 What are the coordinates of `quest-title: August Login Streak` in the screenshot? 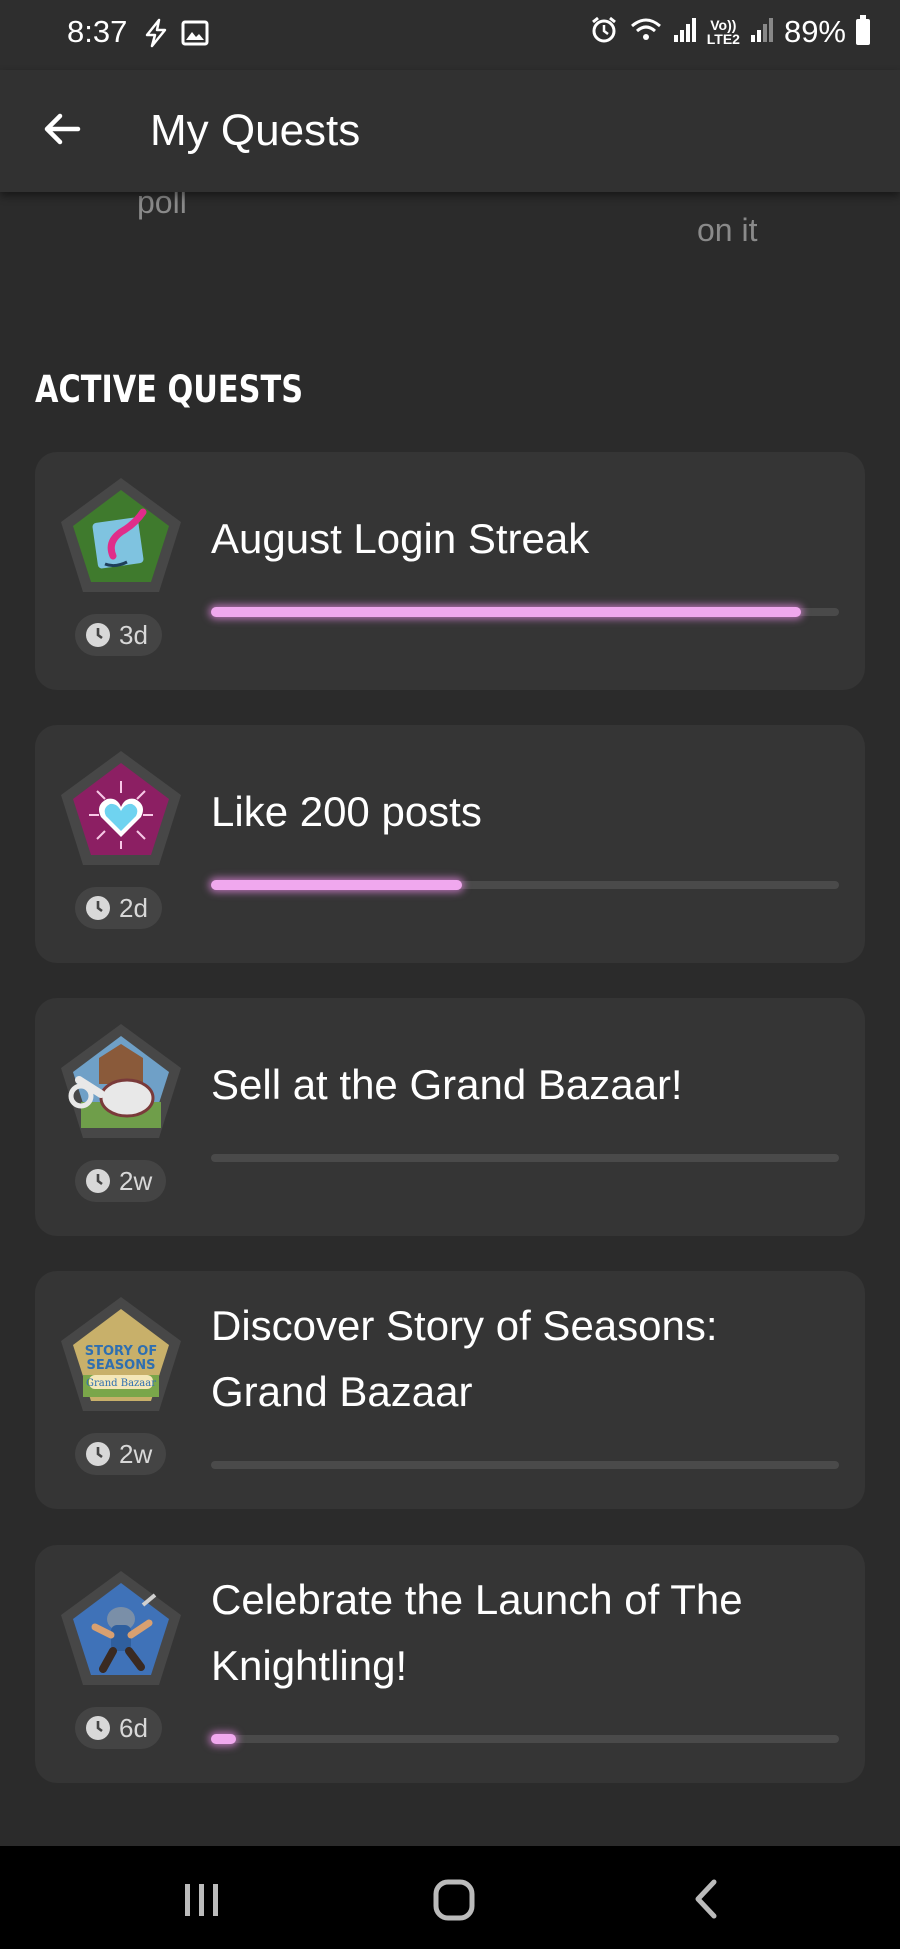 It's located at (400, 538).